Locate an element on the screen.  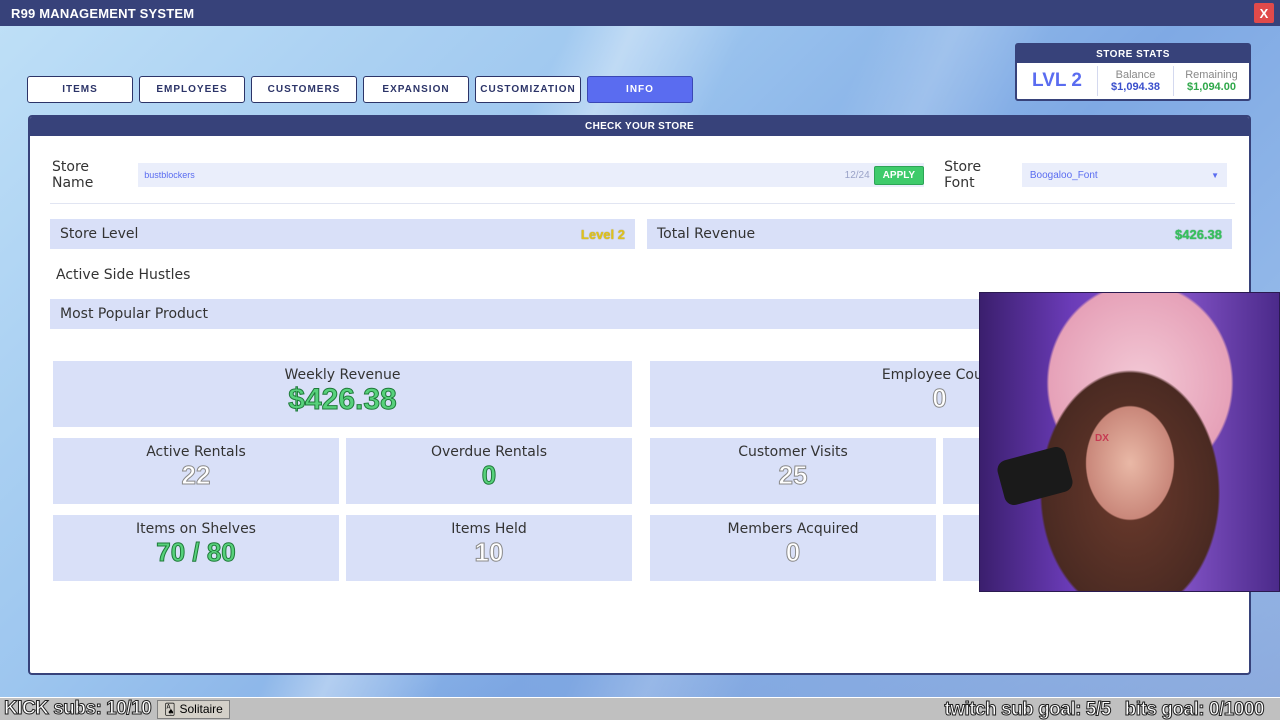
total-revenue-row: Total Revenue $426.38 is located at coordinates (939, 234).